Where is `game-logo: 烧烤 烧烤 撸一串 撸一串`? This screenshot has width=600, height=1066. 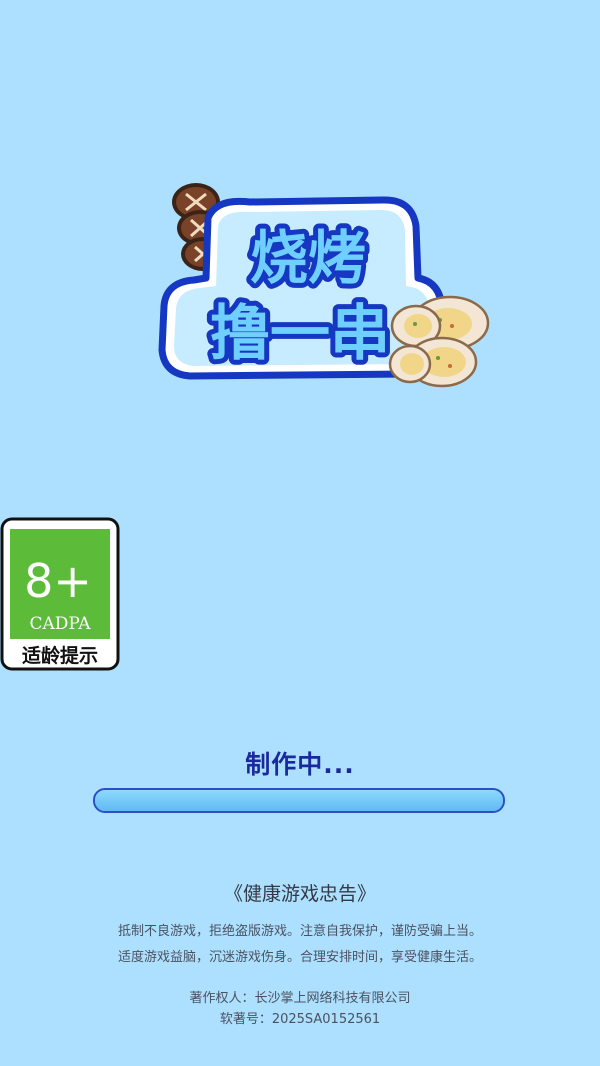
game-logo: 烧烤 烧烤 撸一串 撸一串 is located at coordinates (324, 285).